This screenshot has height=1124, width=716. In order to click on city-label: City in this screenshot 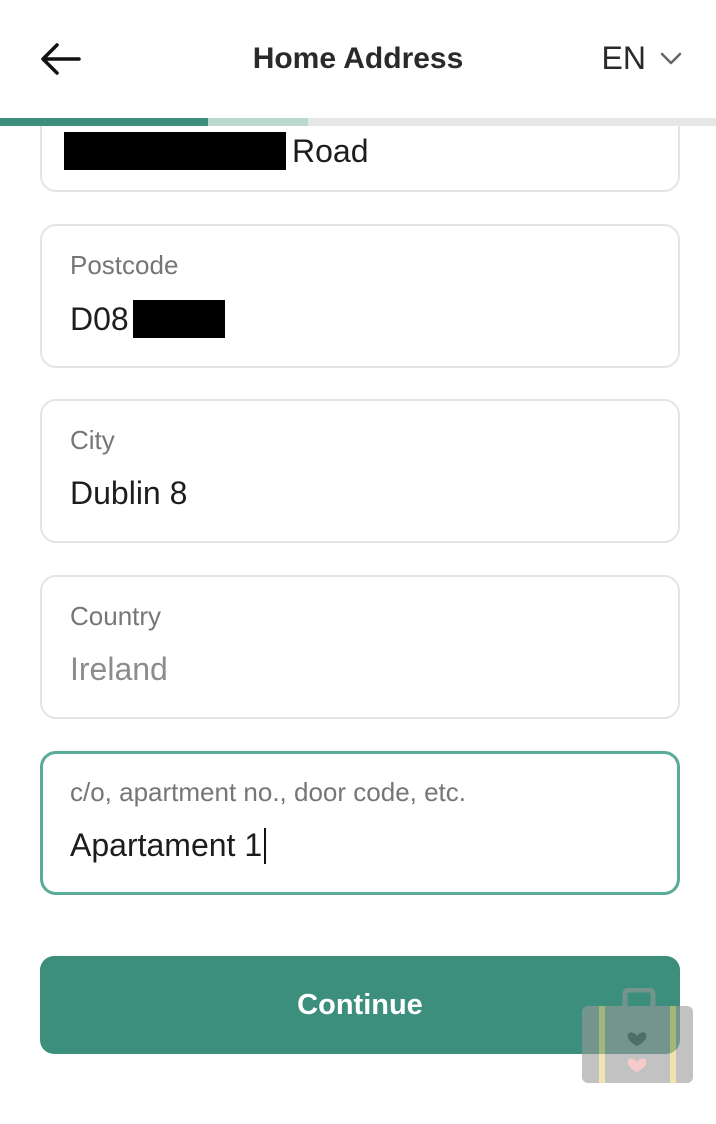, I will do `click(92, 440)`.